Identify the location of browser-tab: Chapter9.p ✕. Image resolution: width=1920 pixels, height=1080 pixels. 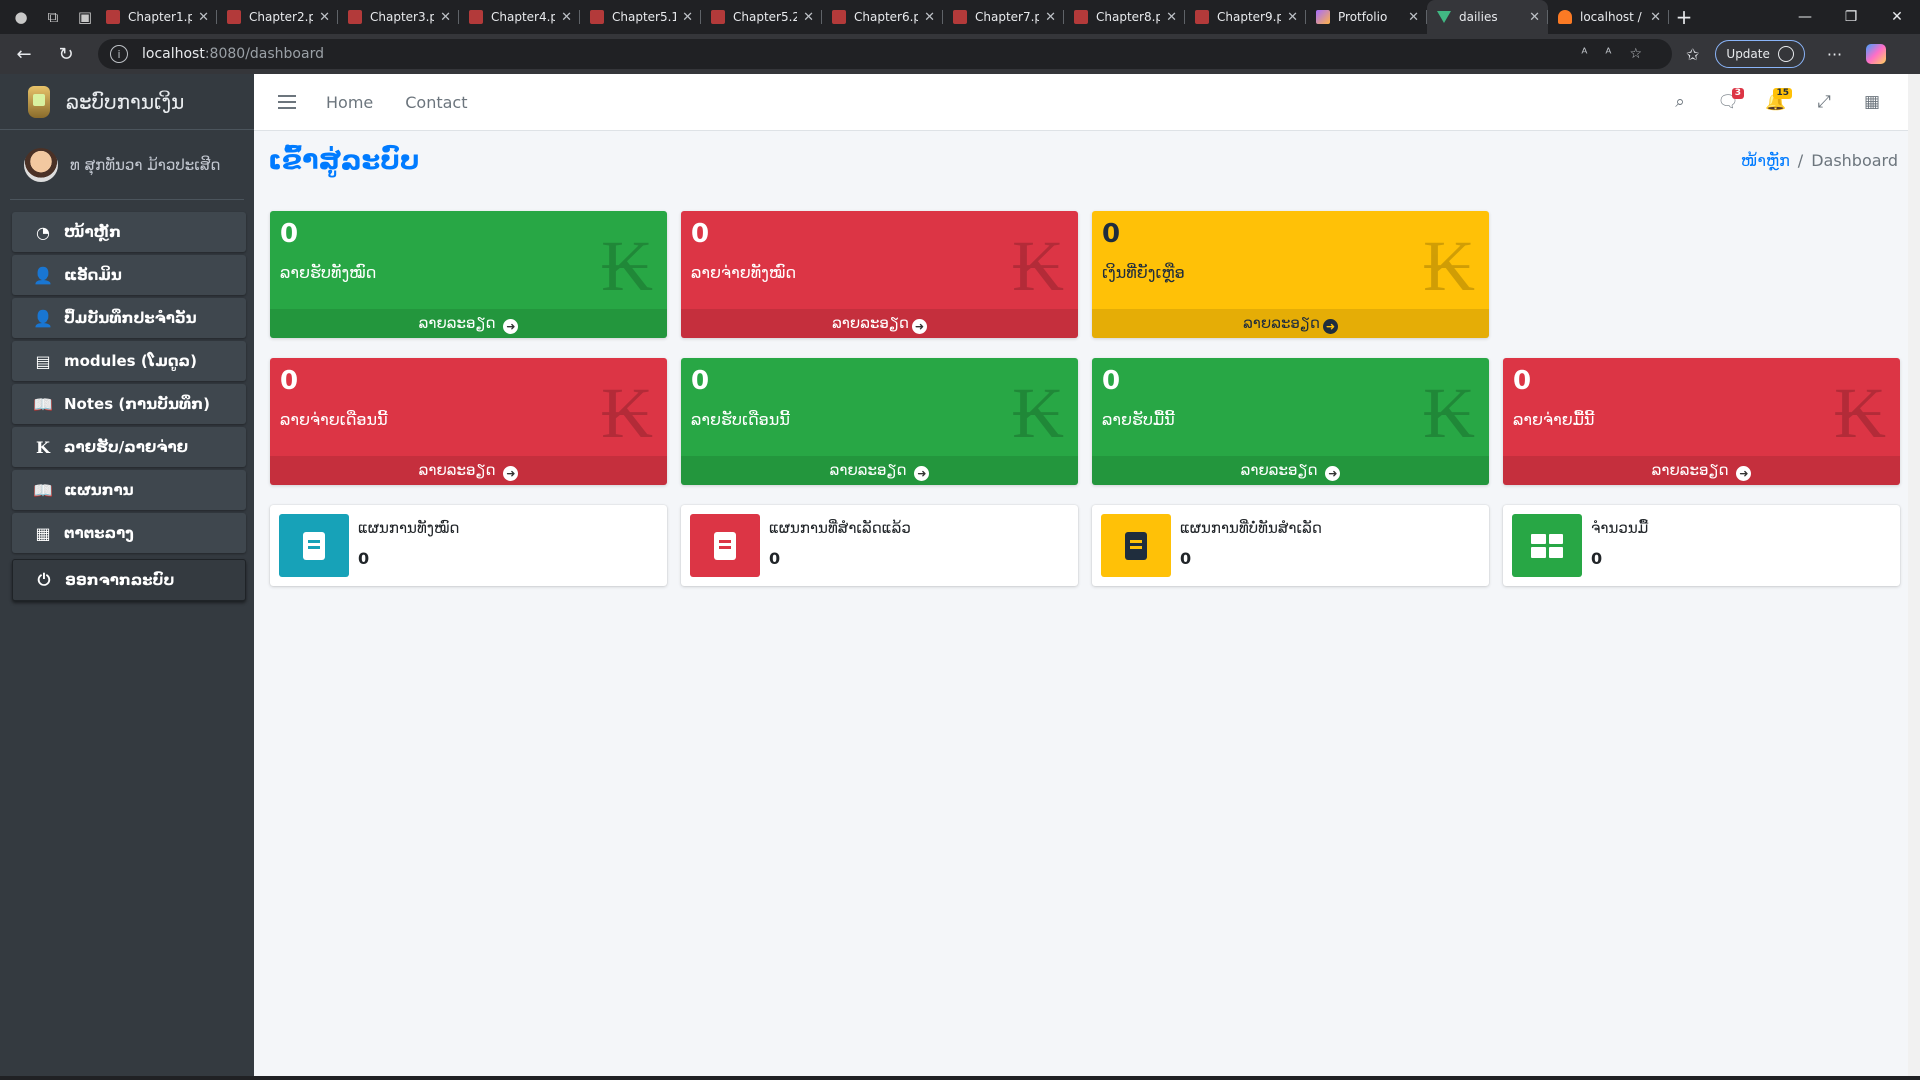
(1245, 17).